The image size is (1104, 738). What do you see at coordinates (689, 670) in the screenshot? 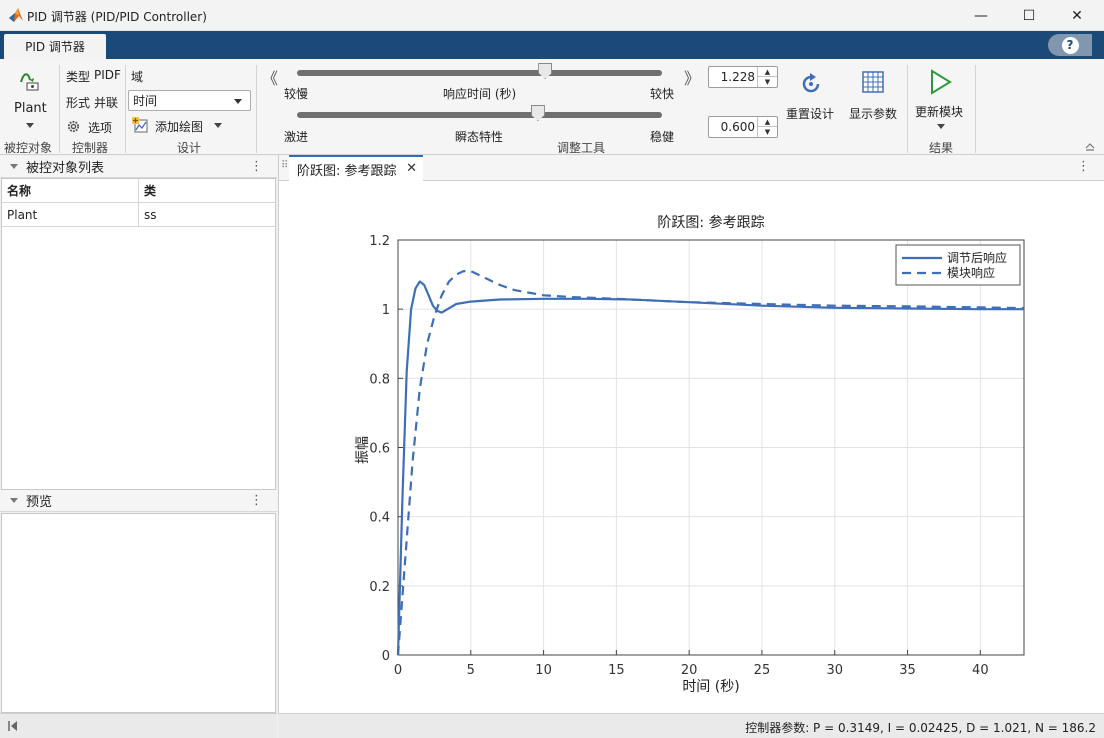
I see `x-tick-label: 20` at bounding box center [689, 670].